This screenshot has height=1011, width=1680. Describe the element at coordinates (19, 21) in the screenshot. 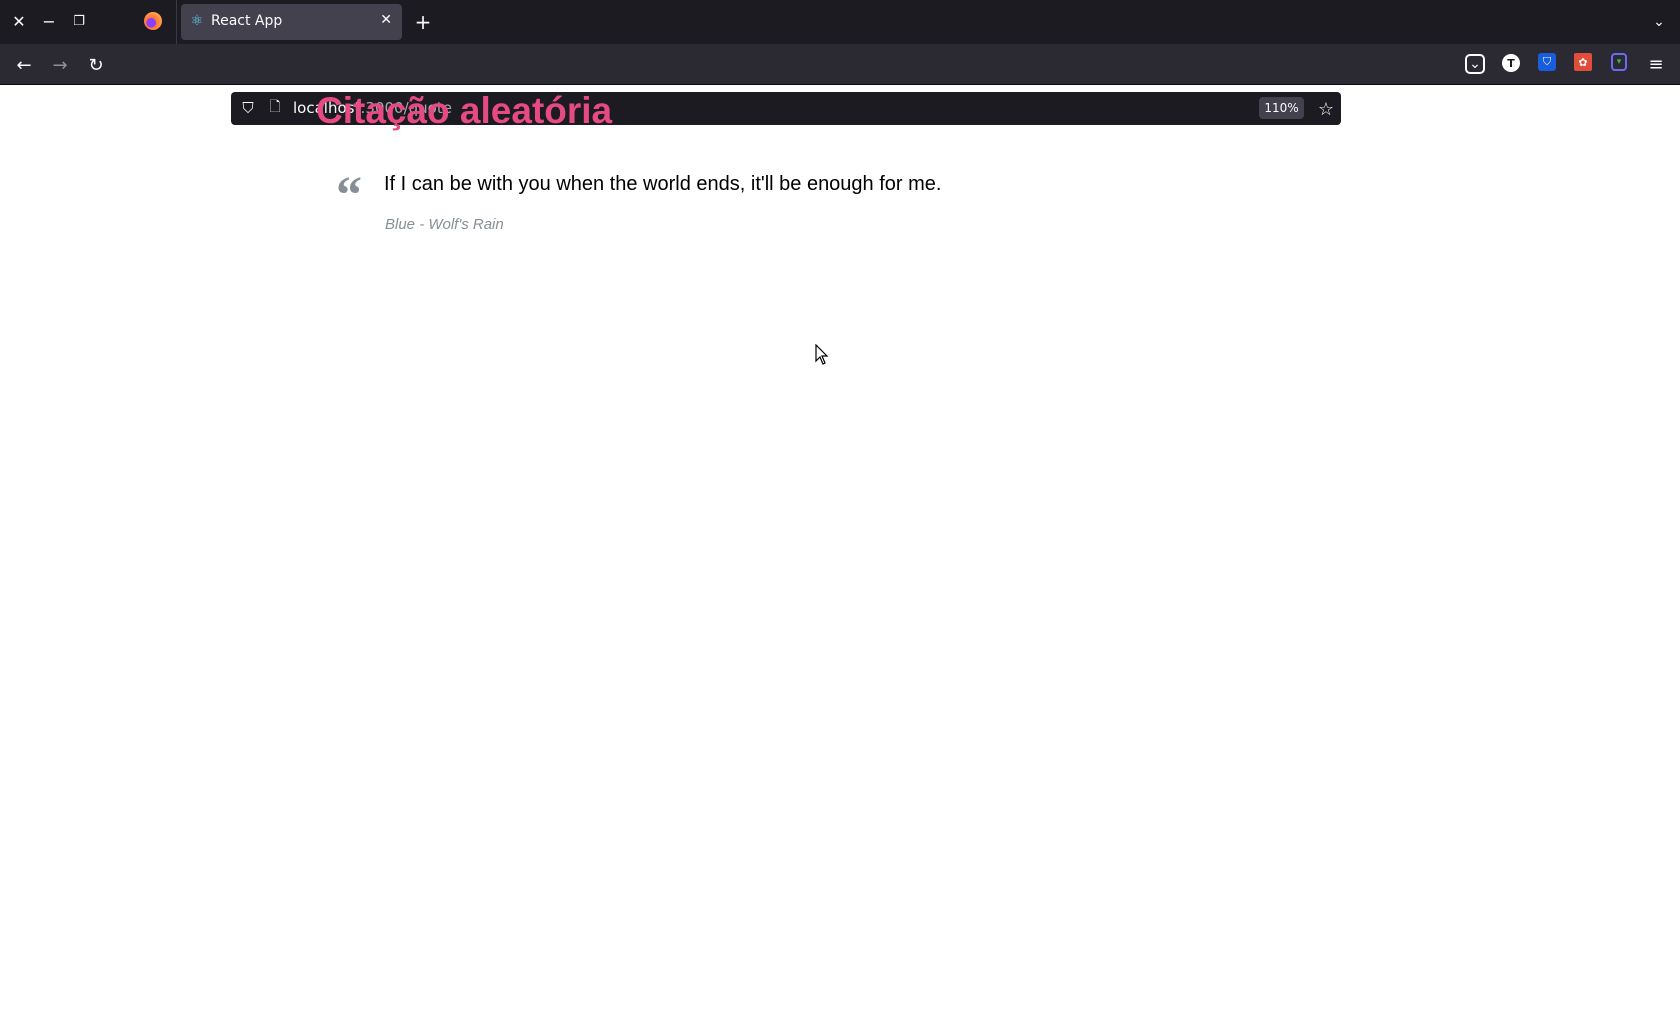

I see `close-window-icon: ✕` at that location.